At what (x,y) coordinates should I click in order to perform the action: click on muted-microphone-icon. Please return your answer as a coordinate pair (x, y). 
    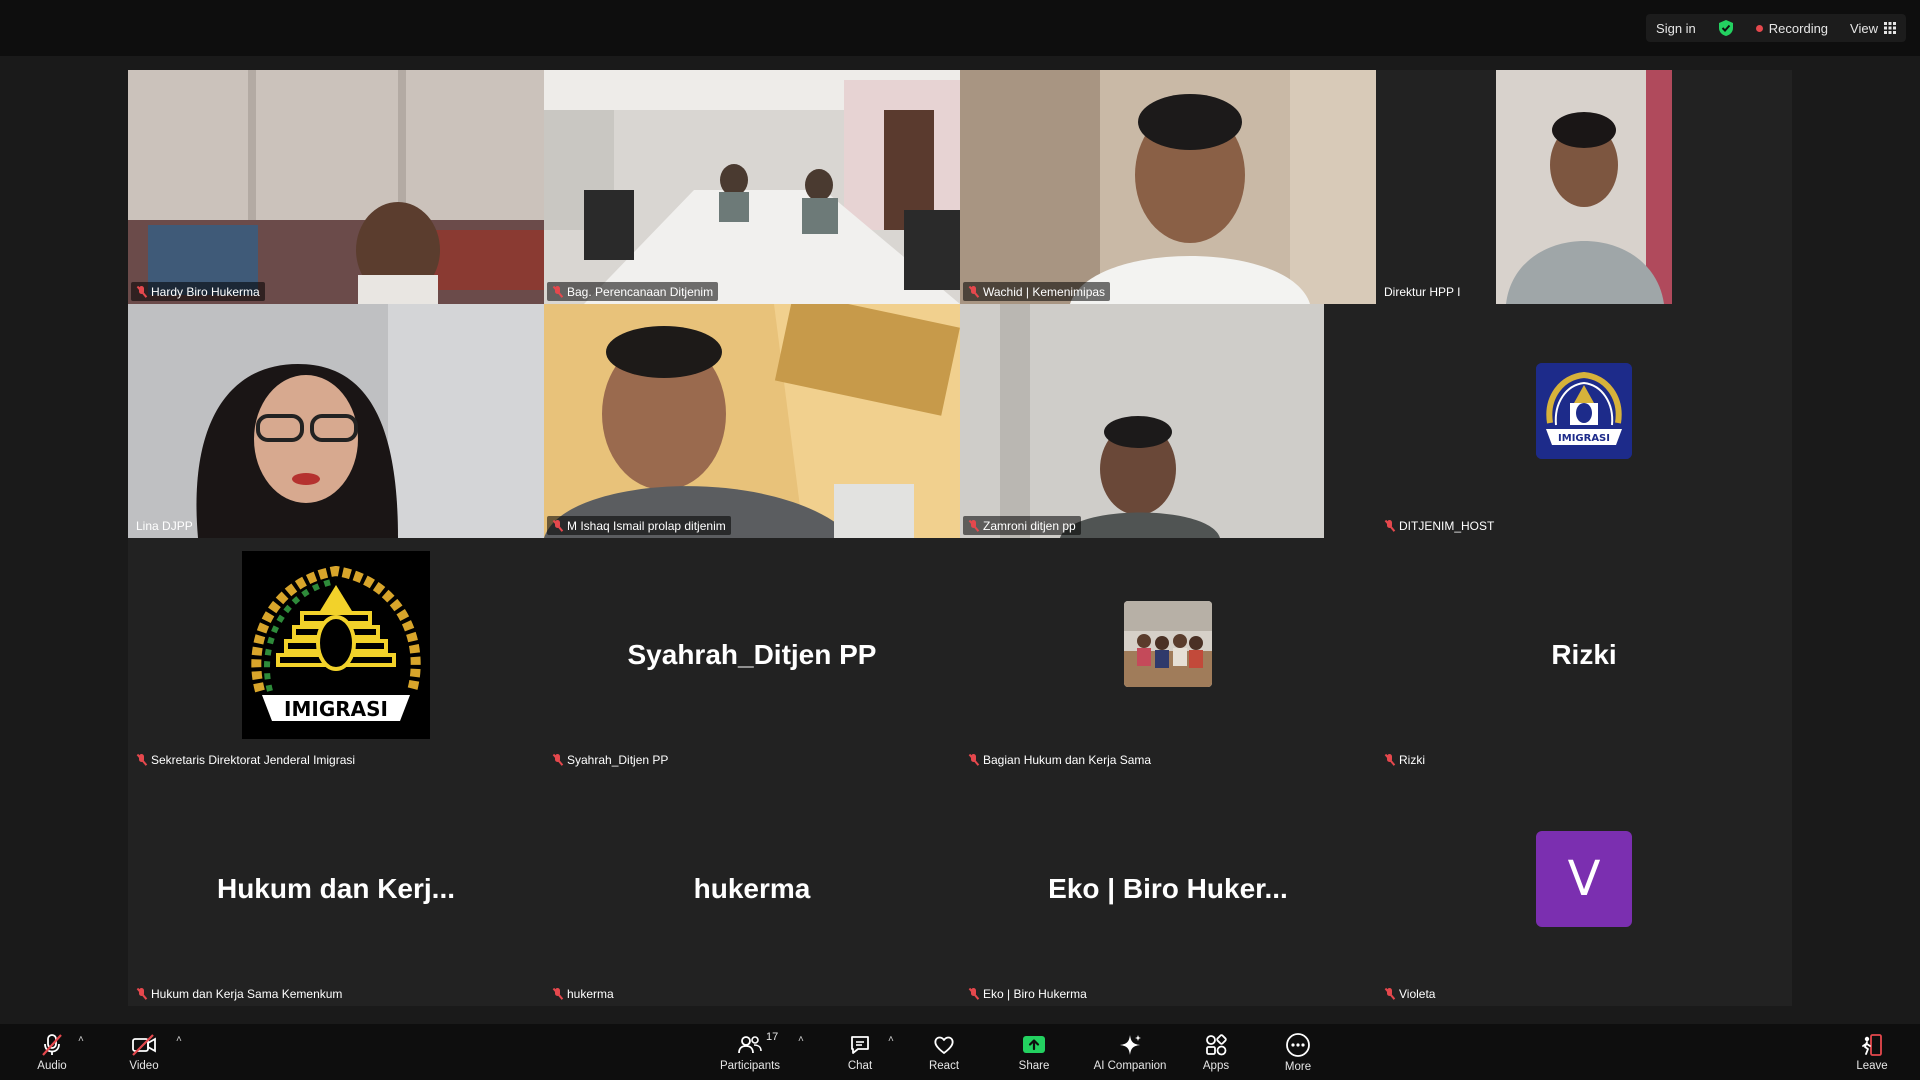
    Looking at the image, I should click on (52, 1044).